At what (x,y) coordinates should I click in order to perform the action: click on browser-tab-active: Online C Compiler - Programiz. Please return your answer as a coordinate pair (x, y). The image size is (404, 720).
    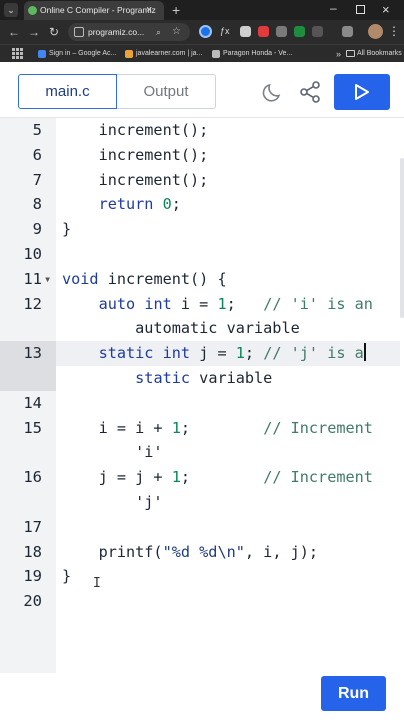
    Looking at the image, I should click on (94, 10).